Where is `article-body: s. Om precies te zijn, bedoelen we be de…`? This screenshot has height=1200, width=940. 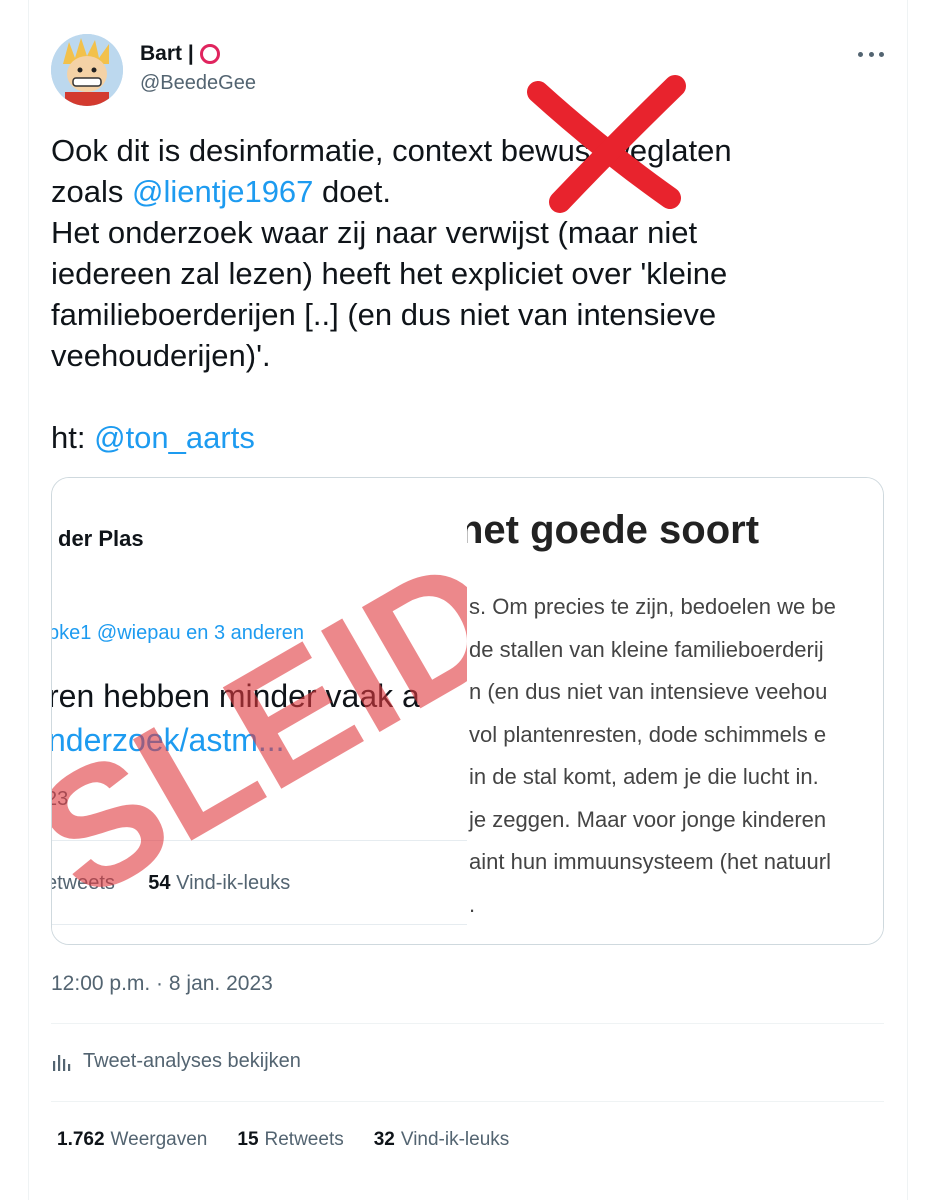
article-body: s. Om precies te zijn, bedoelen we be de… is located at coordinates (652, 756).